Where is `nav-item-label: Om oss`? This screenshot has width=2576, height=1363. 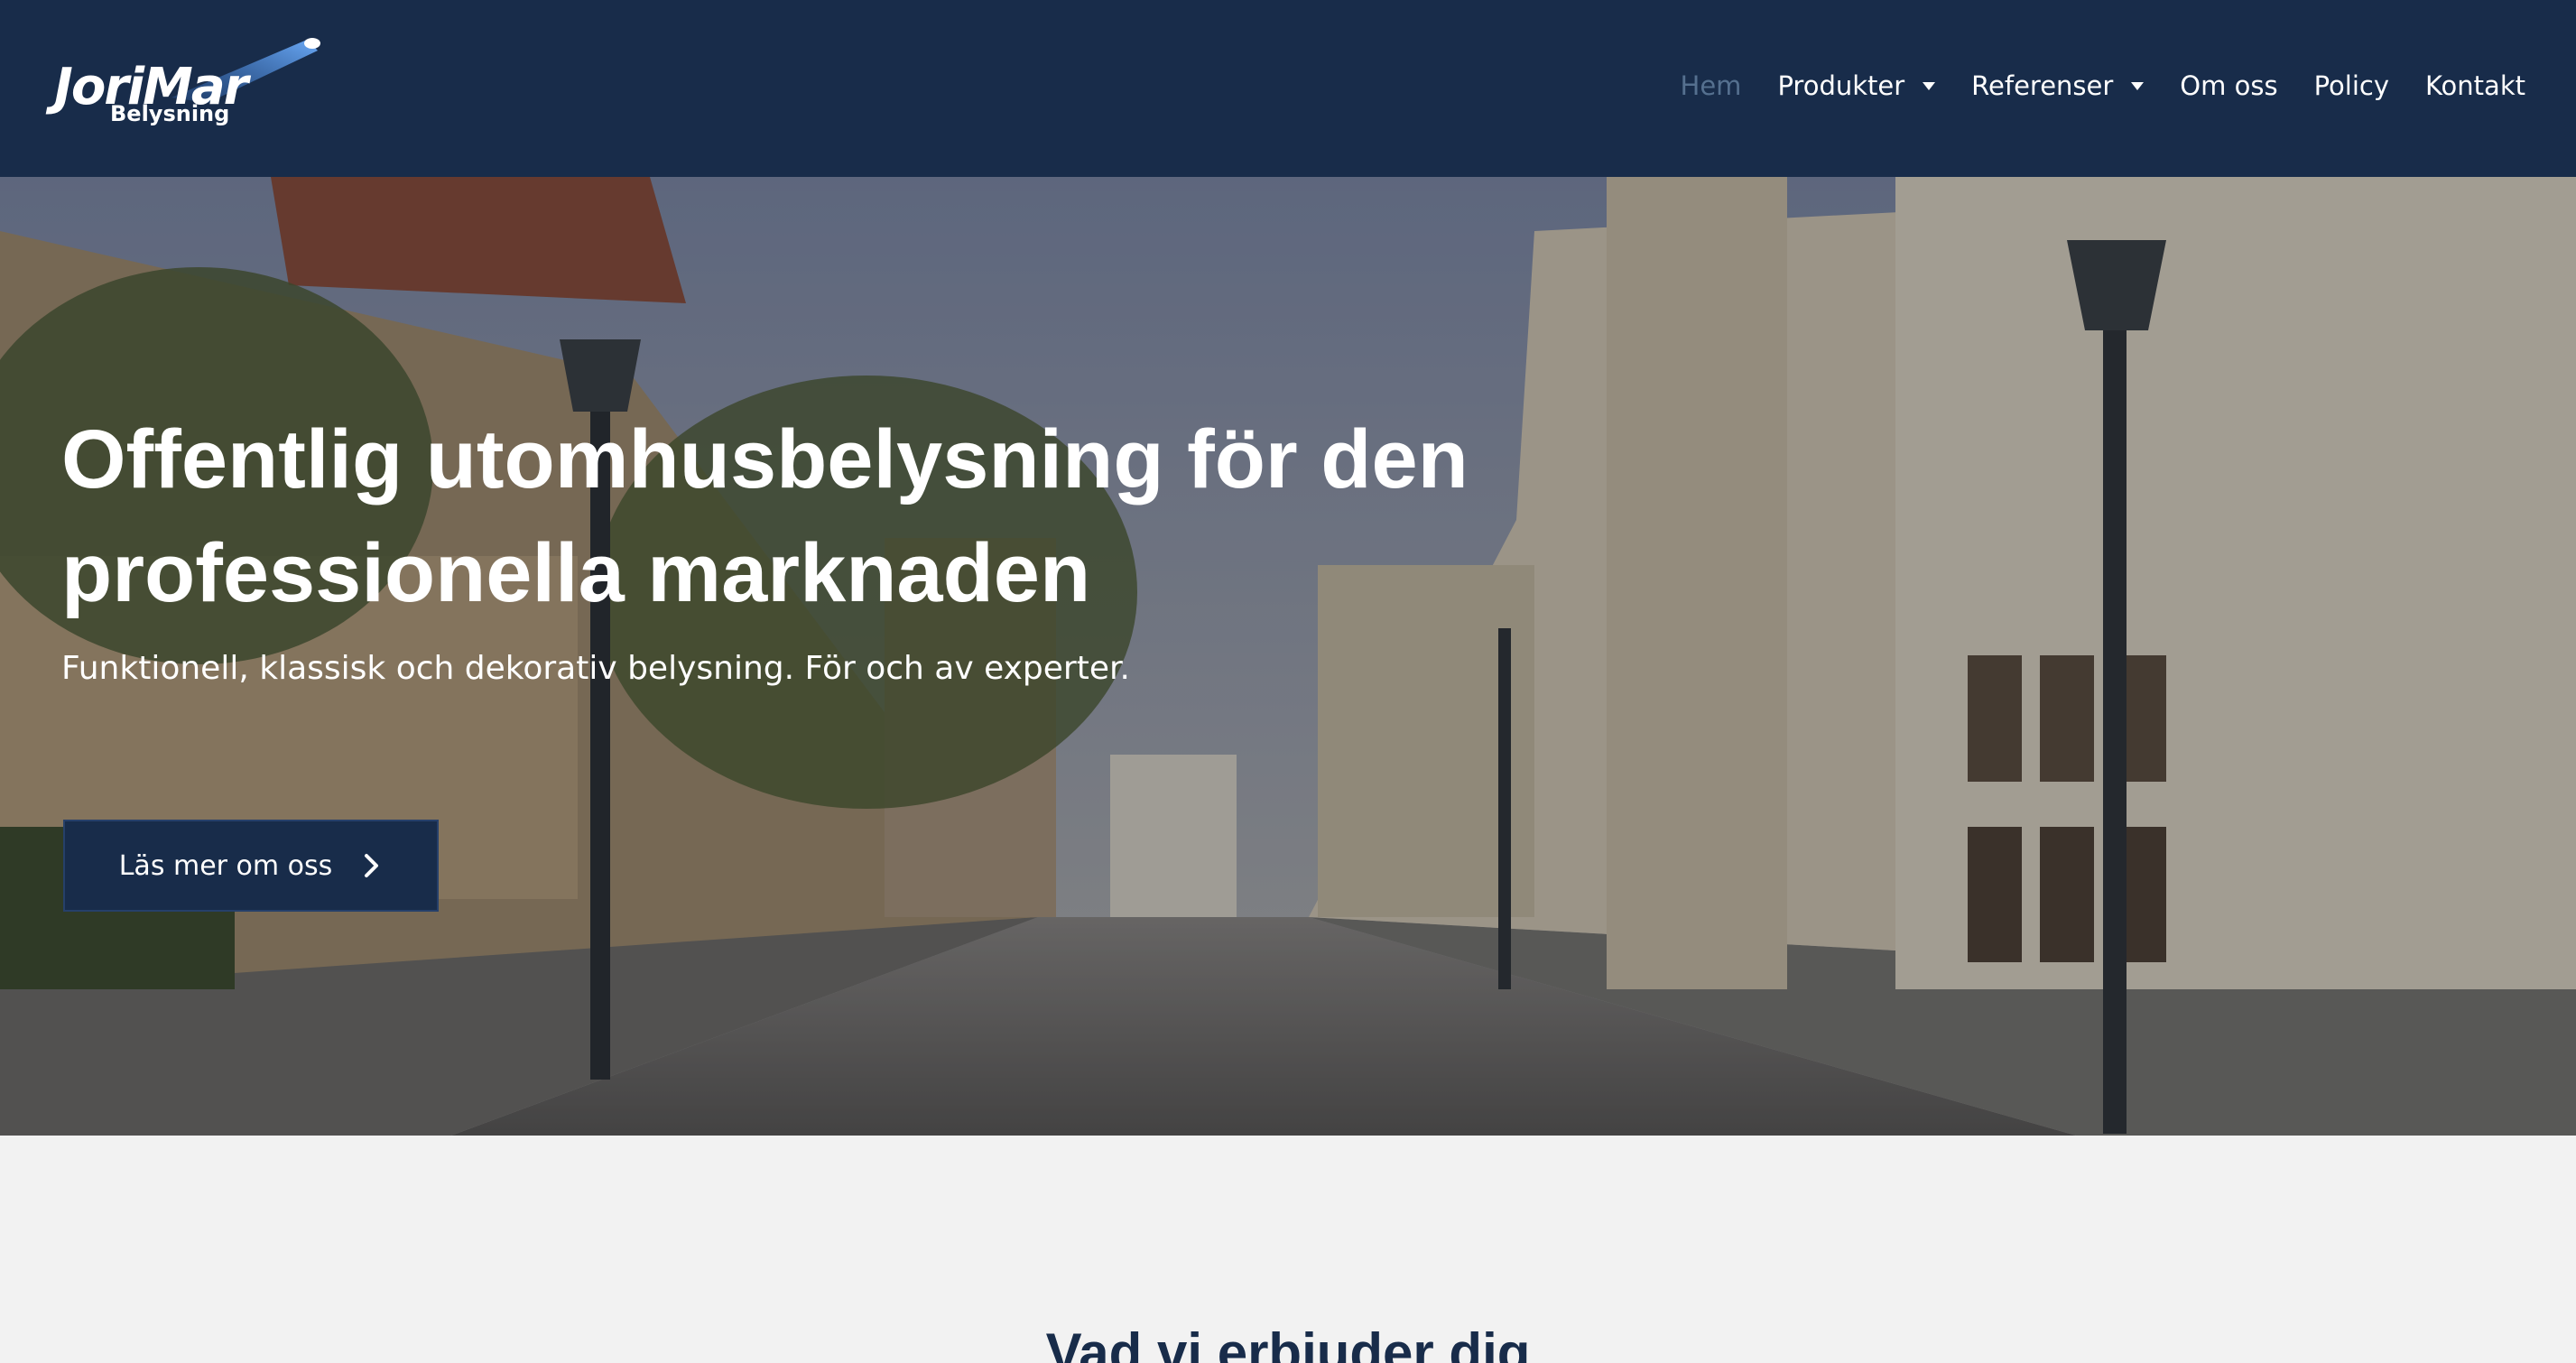 nav-item-label: Om oss is located at coordinates (2229, 85).